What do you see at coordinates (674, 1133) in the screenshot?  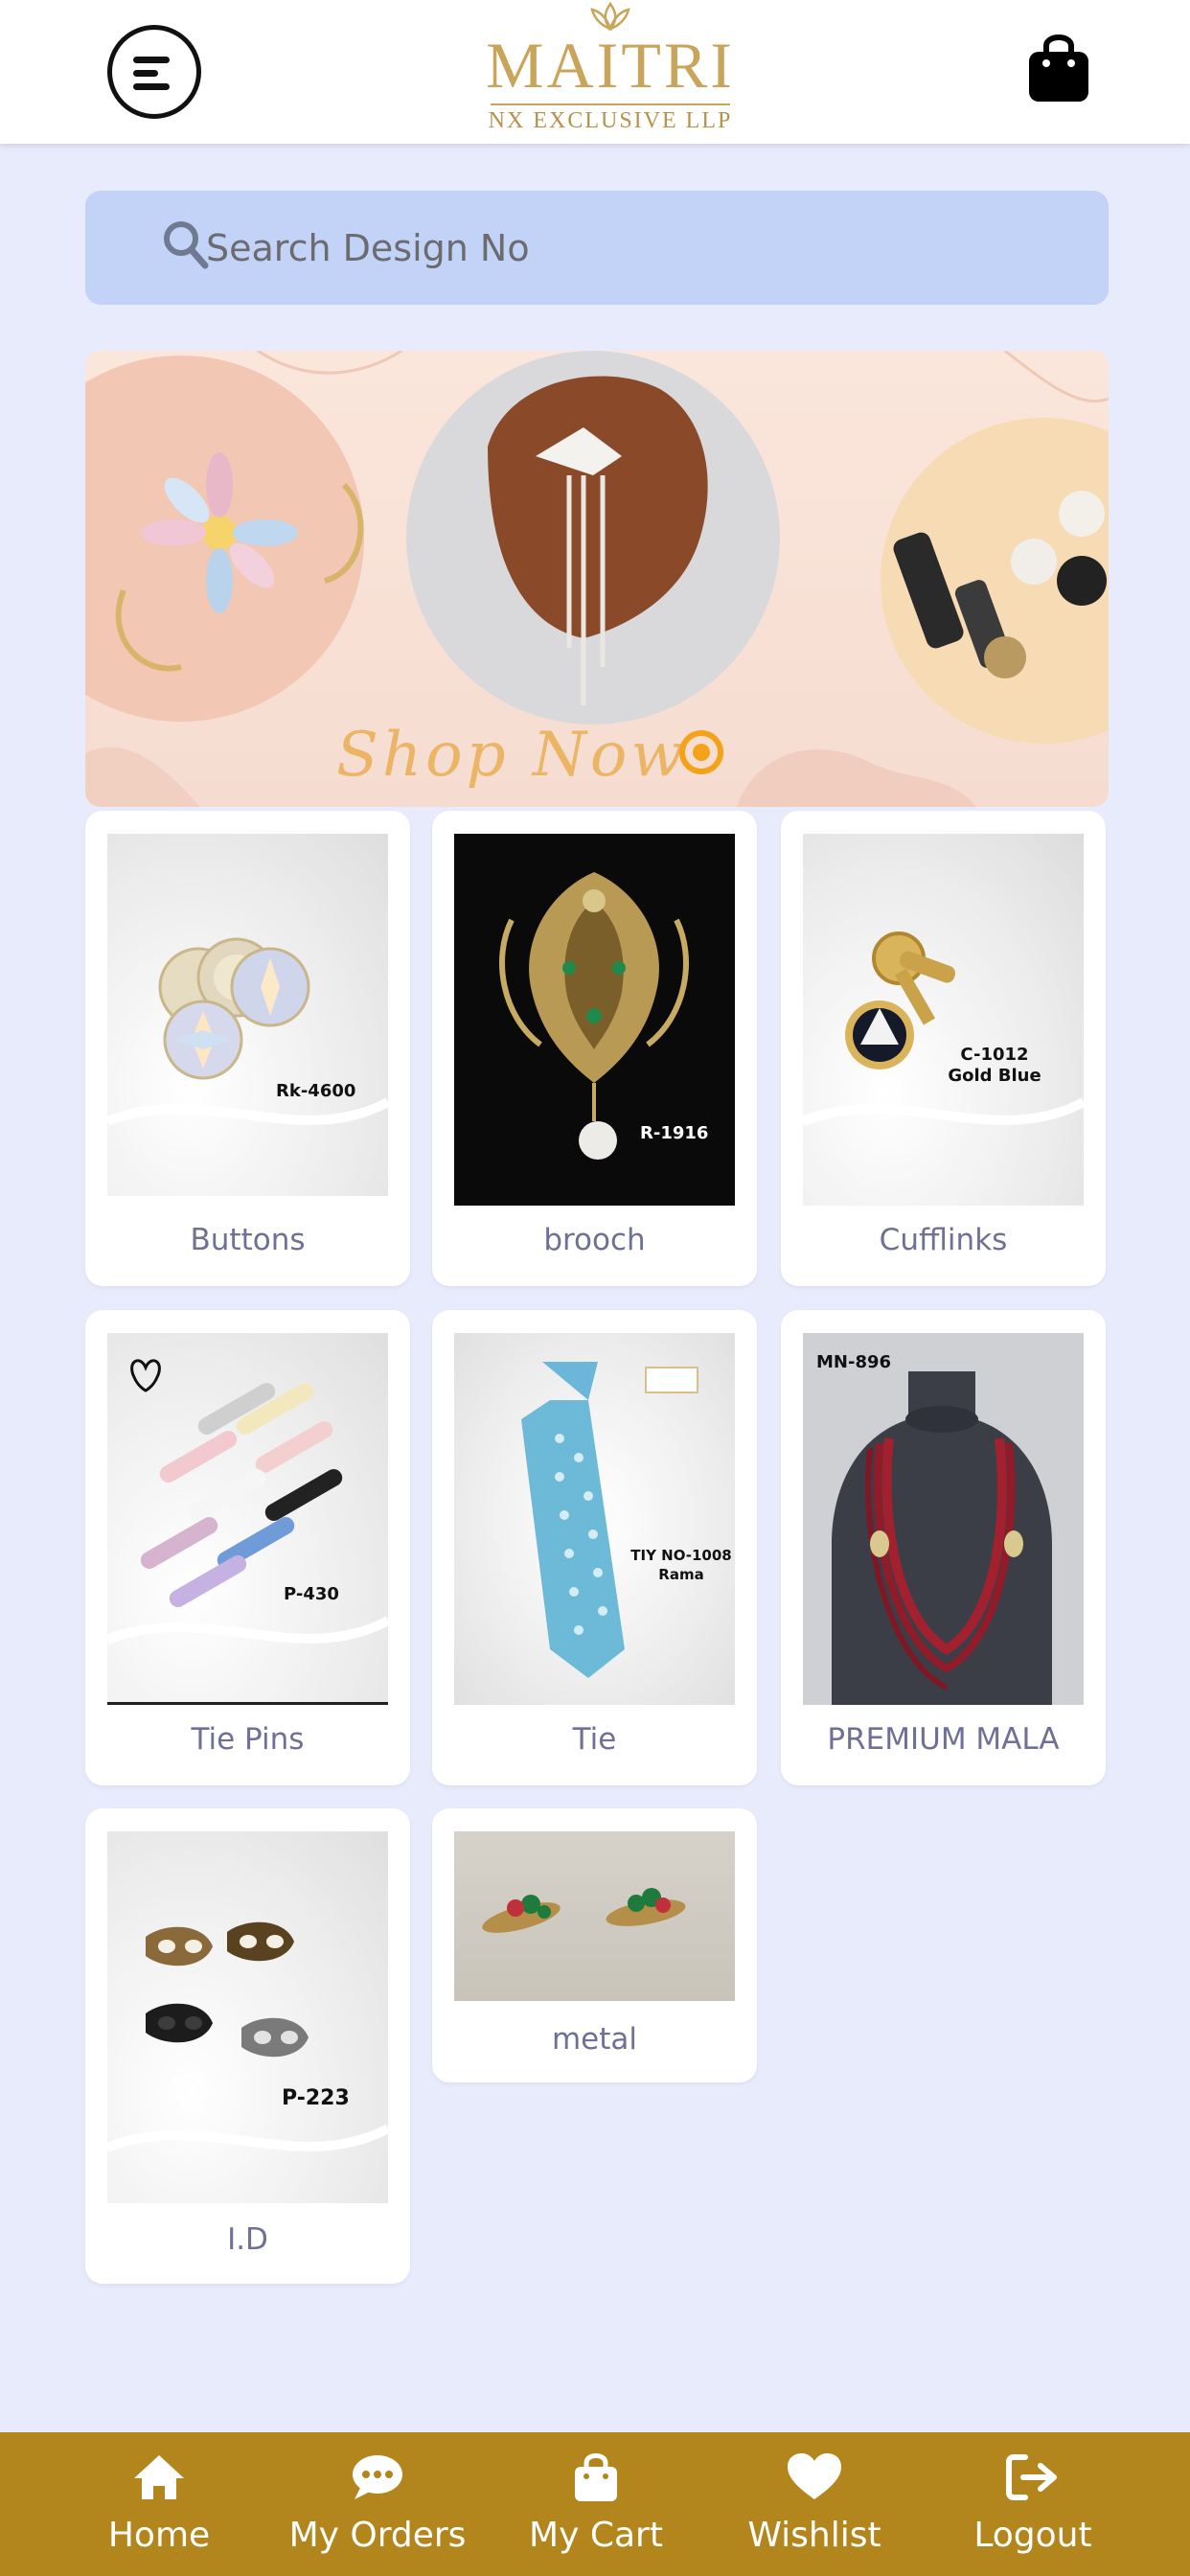 I see `design-code: R-1916` at bounding box center [674, 1133].